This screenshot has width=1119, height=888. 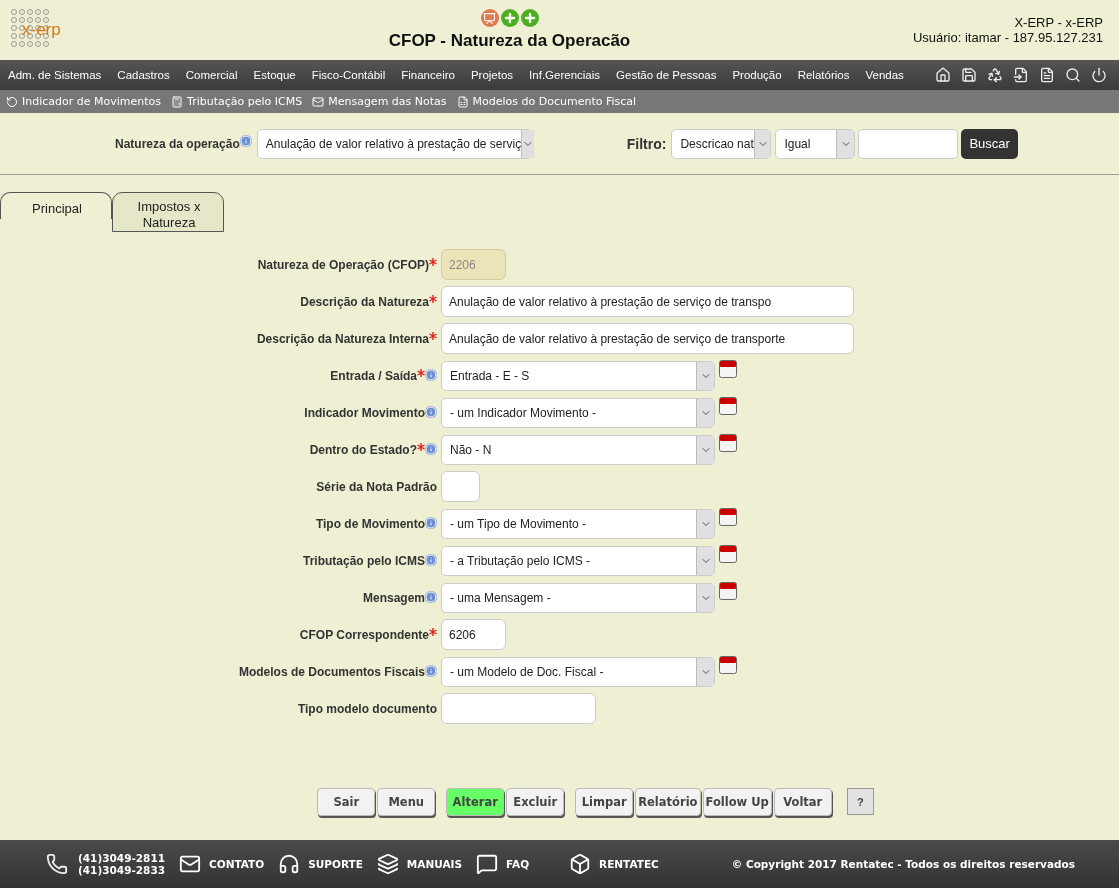 What do you see at coordinates (604, 802) in the screenshot?
I see `action-button: Limpar` at bounding box center [604, 802].